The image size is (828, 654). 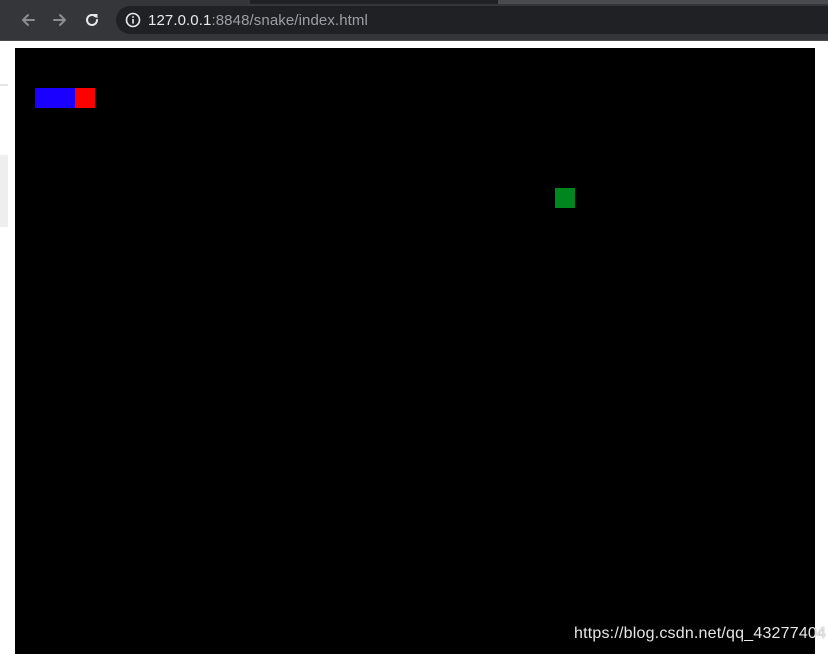 I want to click on reload-icon, so click(x=92, y=19).